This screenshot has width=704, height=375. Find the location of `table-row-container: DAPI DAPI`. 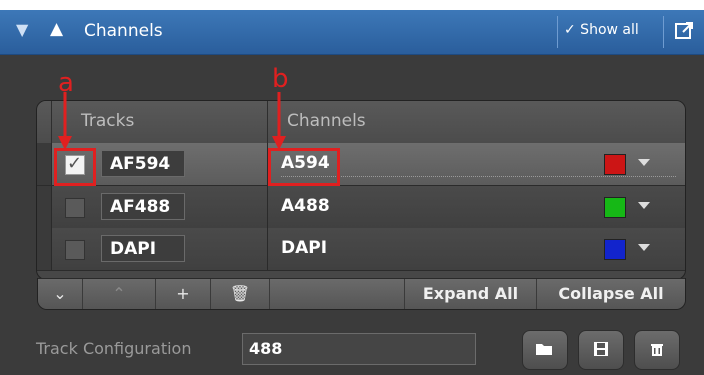

table-row-container: DAPI DAPI is located at coordinates (360, 249).